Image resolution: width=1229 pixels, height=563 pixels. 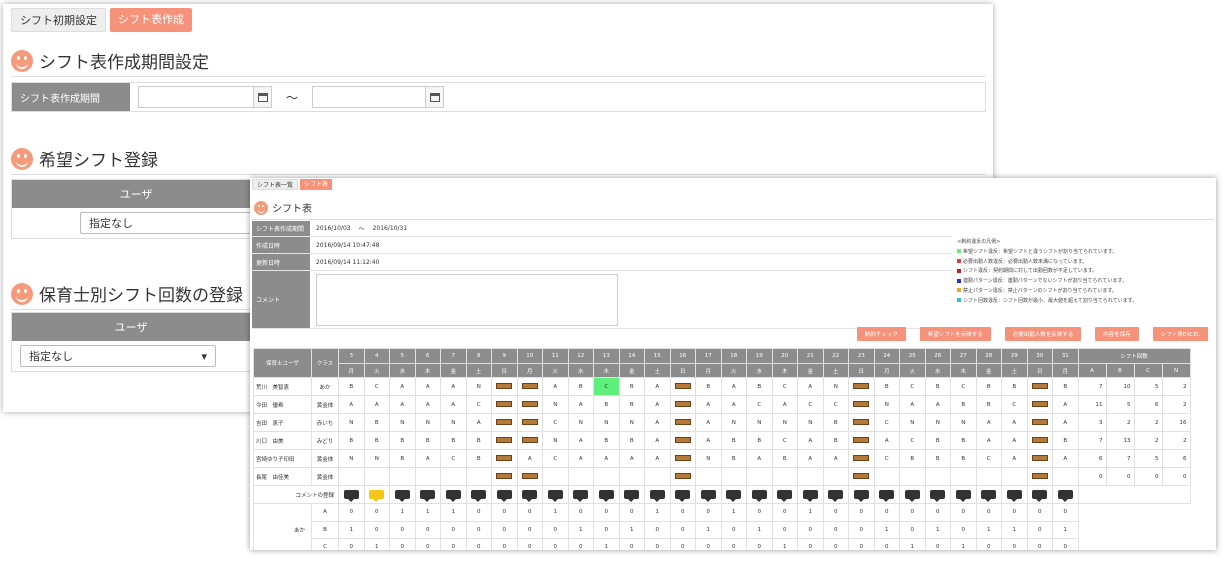 What do you see at coordinates (369, 97) in the screenshot?
I see `end-date-input` at bounding box center [369, 97].